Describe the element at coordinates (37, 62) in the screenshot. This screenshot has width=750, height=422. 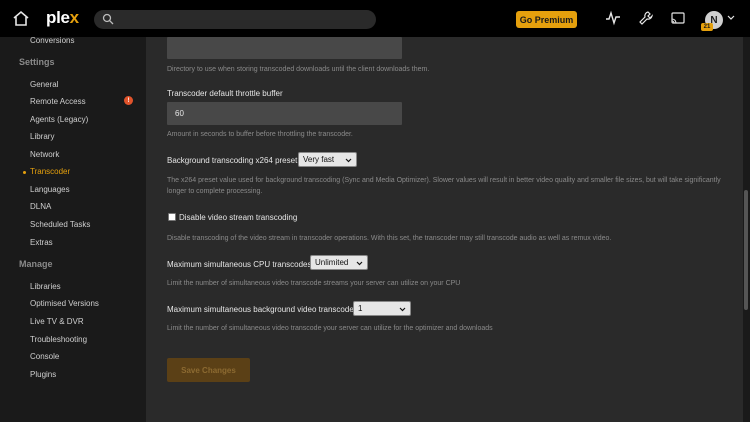
I see `sidebar-heading-settings: Settings` at that location.